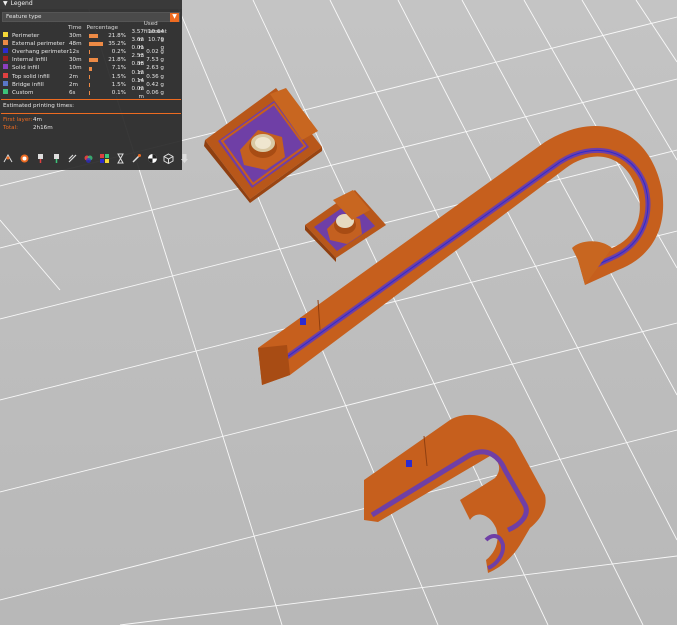 This screenshot has height=625, width=677. I want to click on estimated-times-title: Estimated printing times:, so click(39, 105).